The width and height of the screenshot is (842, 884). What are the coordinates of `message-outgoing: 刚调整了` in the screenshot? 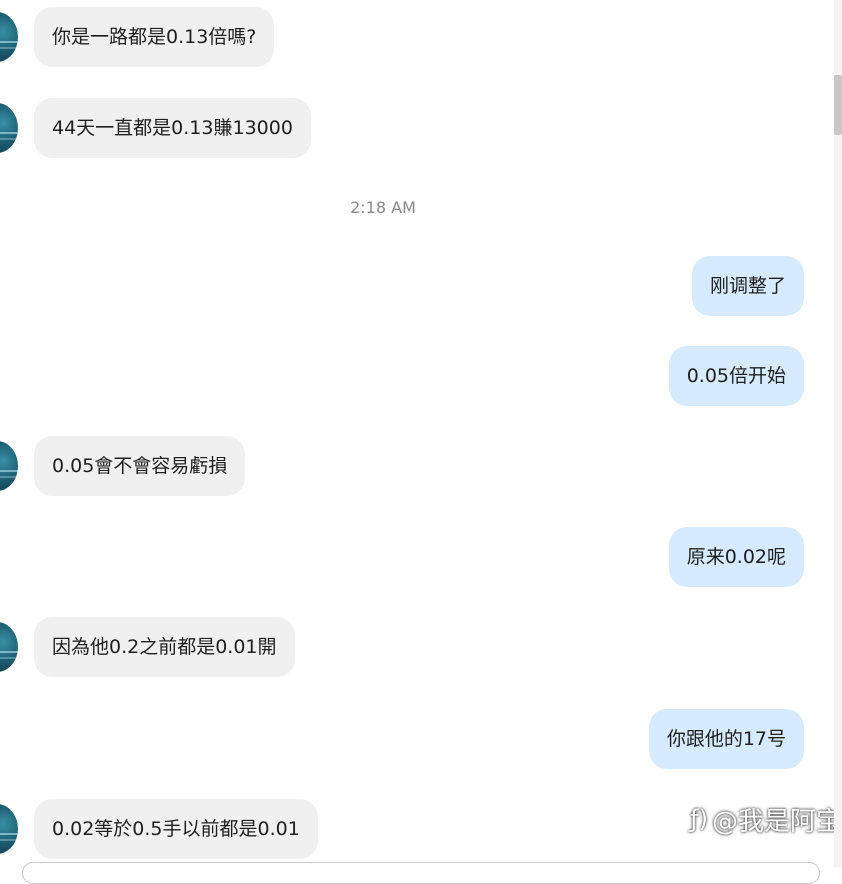 It's located at (747, 286).